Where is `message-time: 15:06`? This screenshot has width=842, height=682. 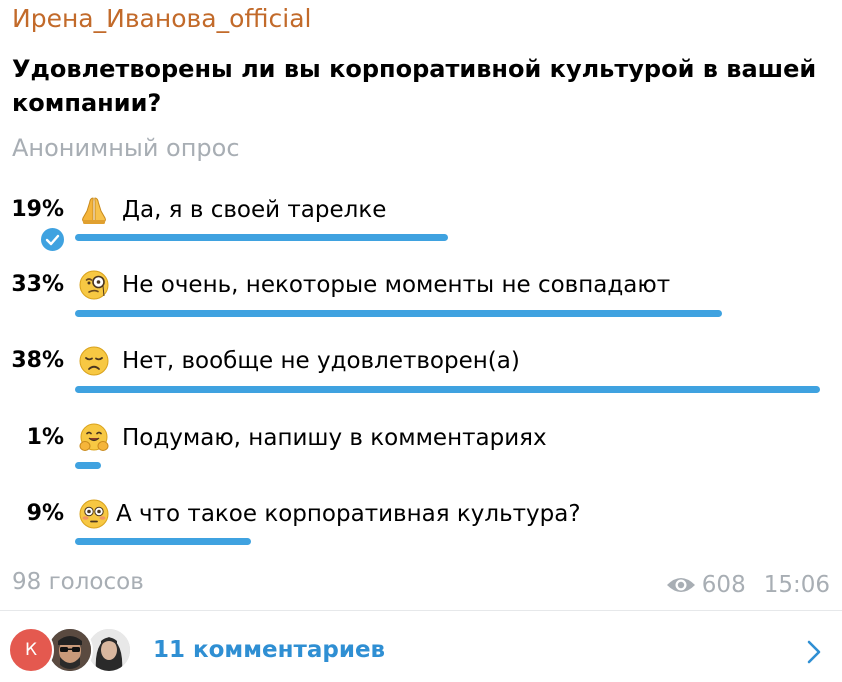
message-time: 15:06 is located at coordinates (796, 585).